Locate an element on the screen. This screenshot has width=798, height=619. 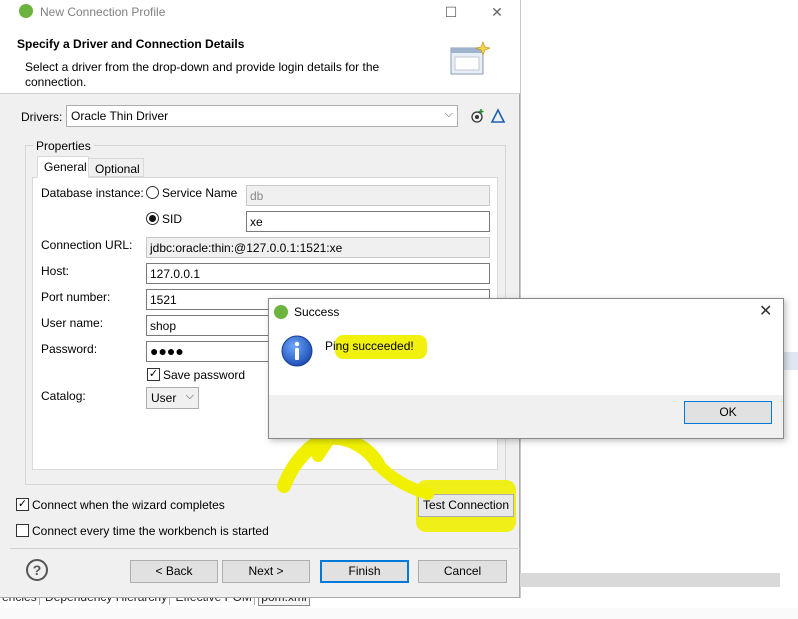
next-button: Next > is located at coordinates (266, 571).